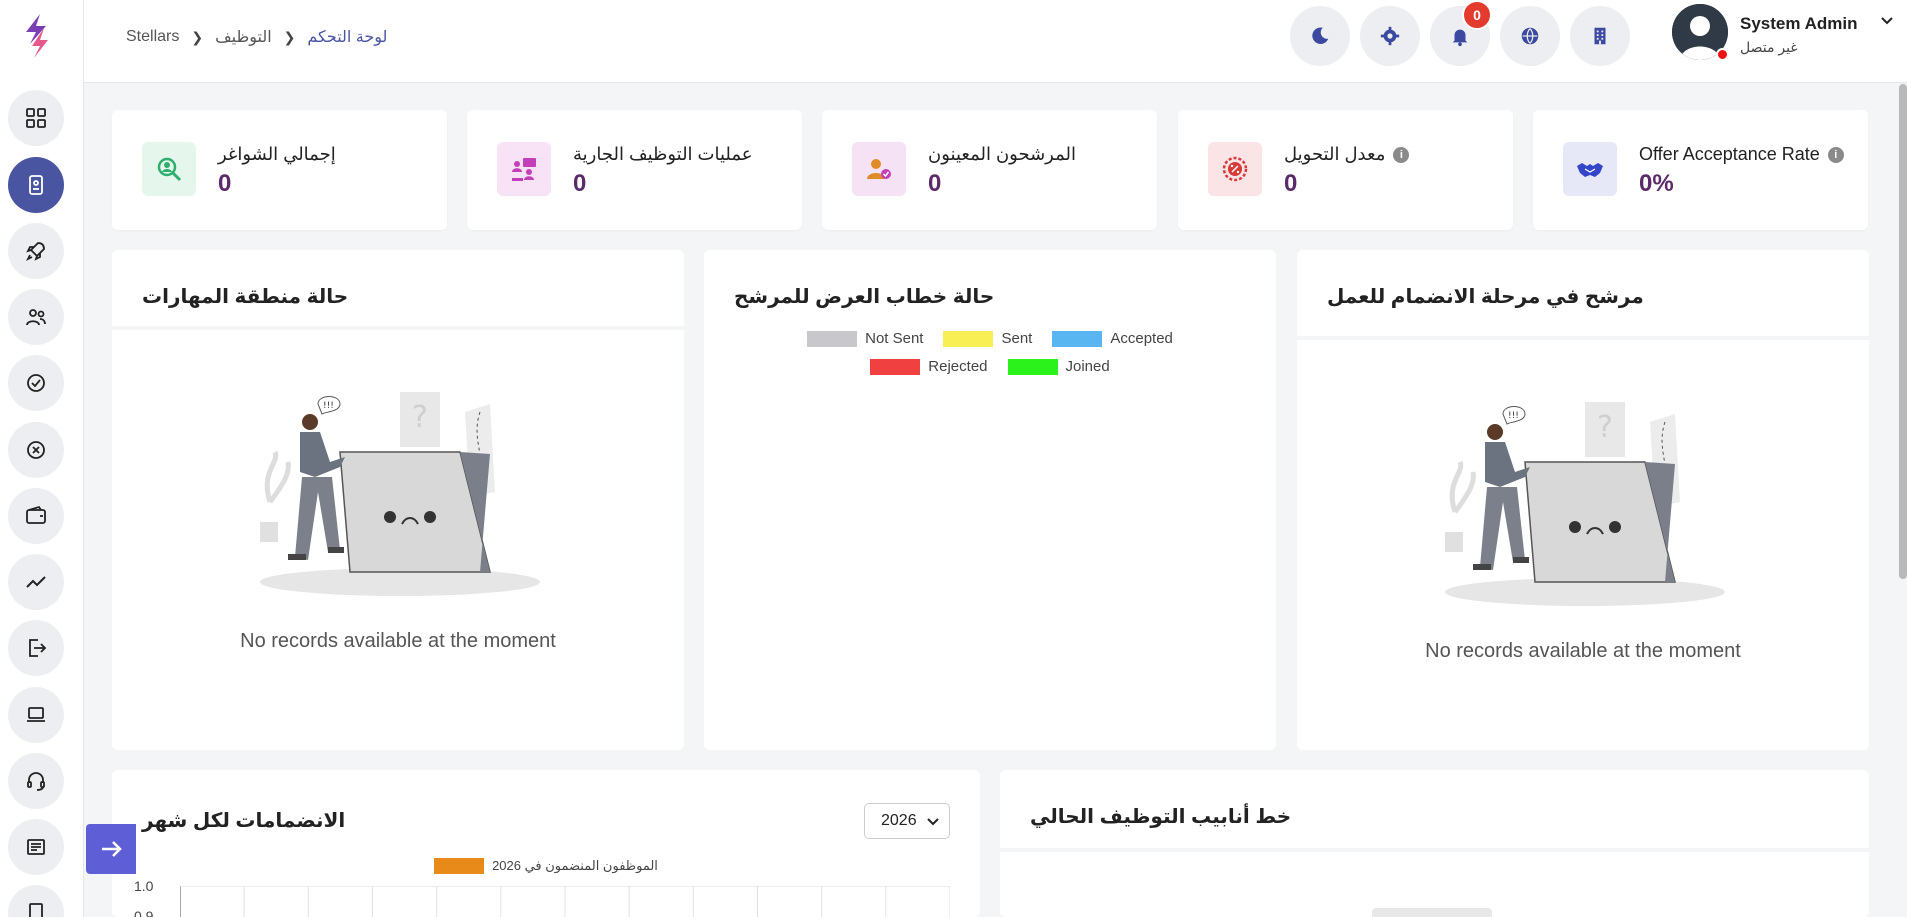 The width and height of the screenshot is (1907, 917). Describe the element at coordinates (277, 154) in the screenshot. I see `stat-label: إجمالي الشواغر` at that location.